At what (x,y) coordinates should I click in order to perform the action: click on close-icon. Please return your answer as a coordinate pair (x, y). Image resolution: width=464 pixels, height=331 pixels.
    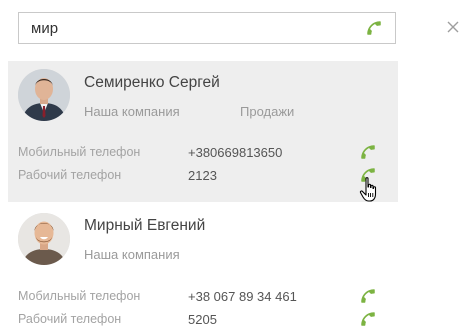
    Looking at the image, I should click on (453, 27).